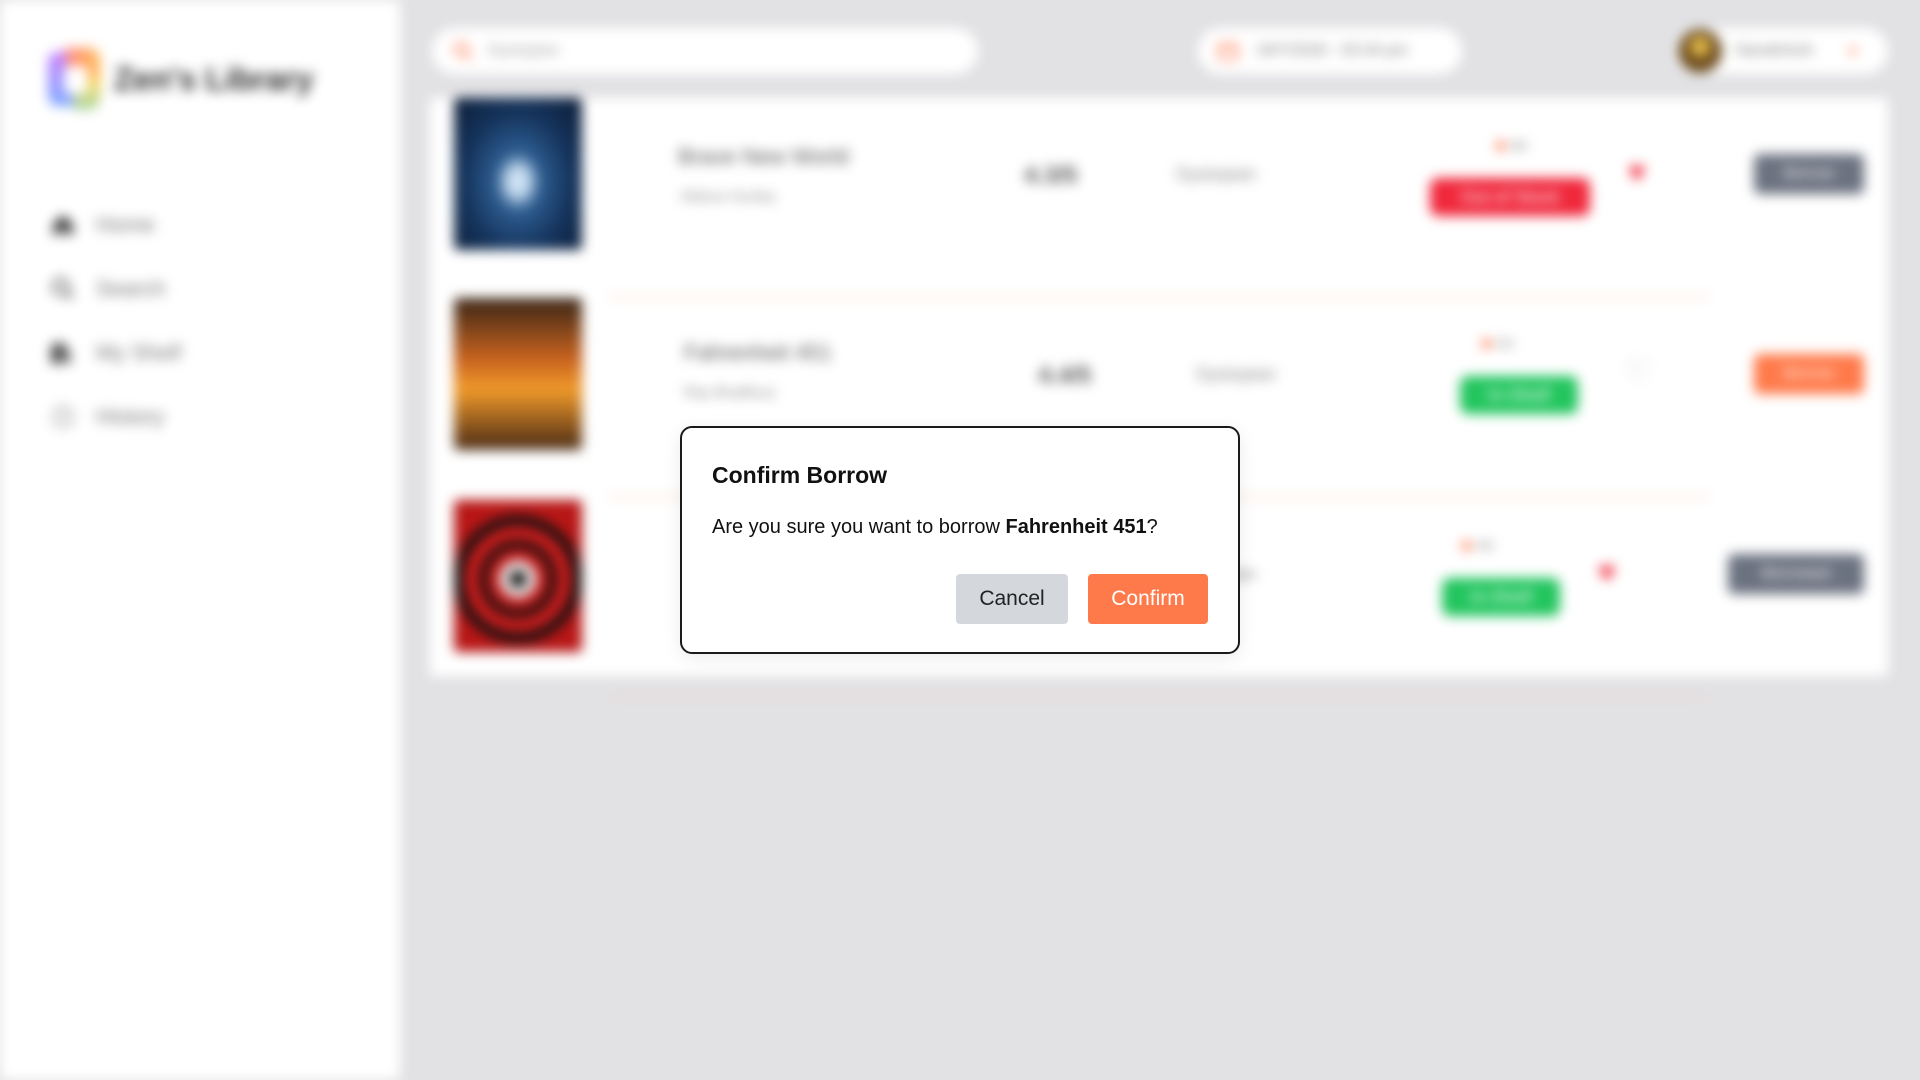 The width and height of the screenshot is (1920, 1080). I want to click on home-icon, so click(63, 225).